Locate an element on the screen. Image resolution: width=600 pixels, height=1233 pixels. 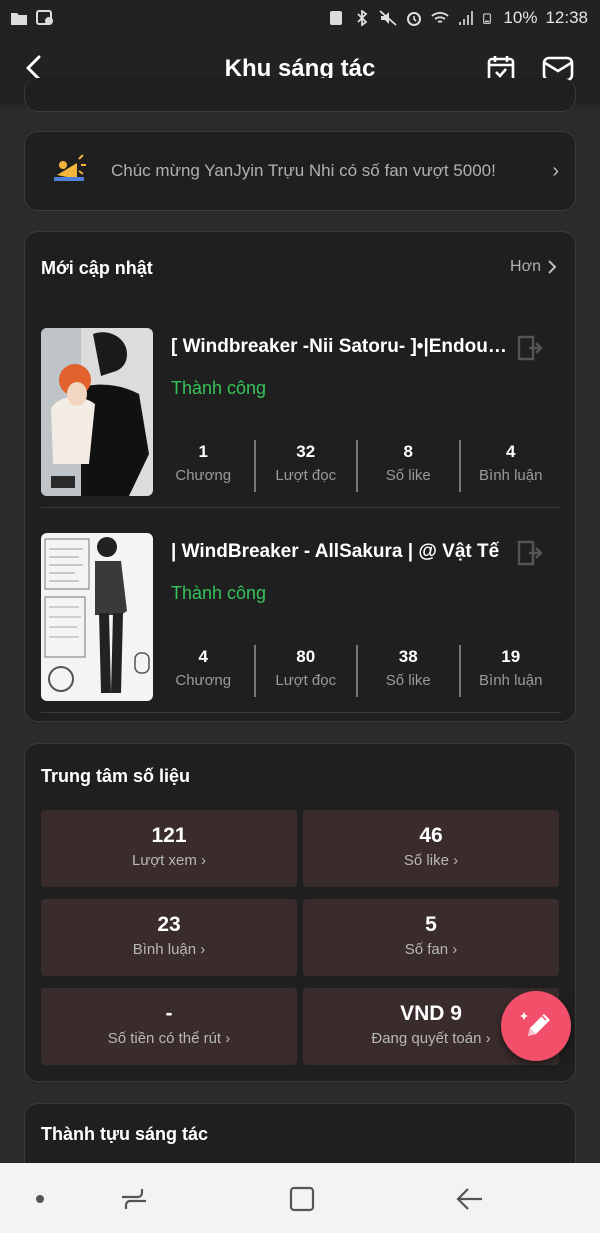
metric-label: Bình luận › is located at coordinates (169, 949).